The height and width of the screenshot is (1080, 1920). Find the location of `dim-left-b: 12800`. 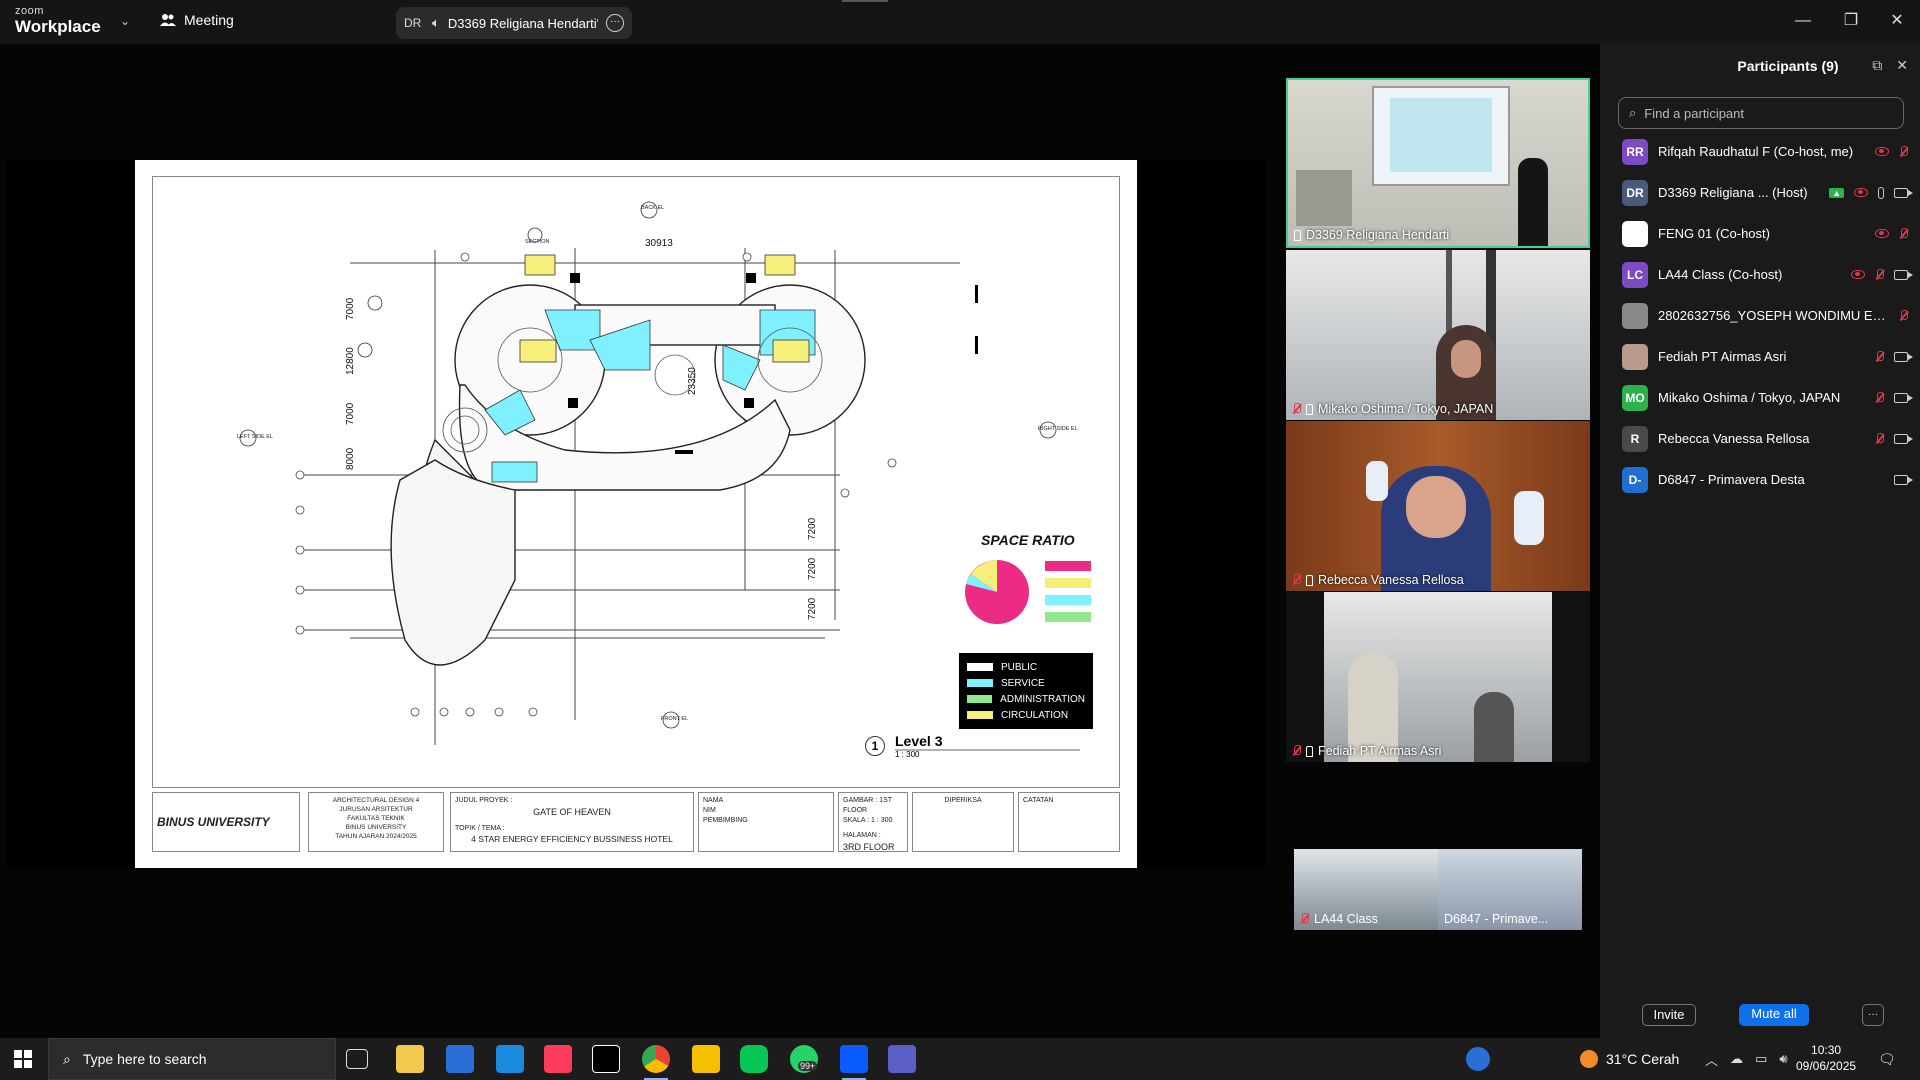

dim-left-b: 12800 is located at coordinates (350, 361).